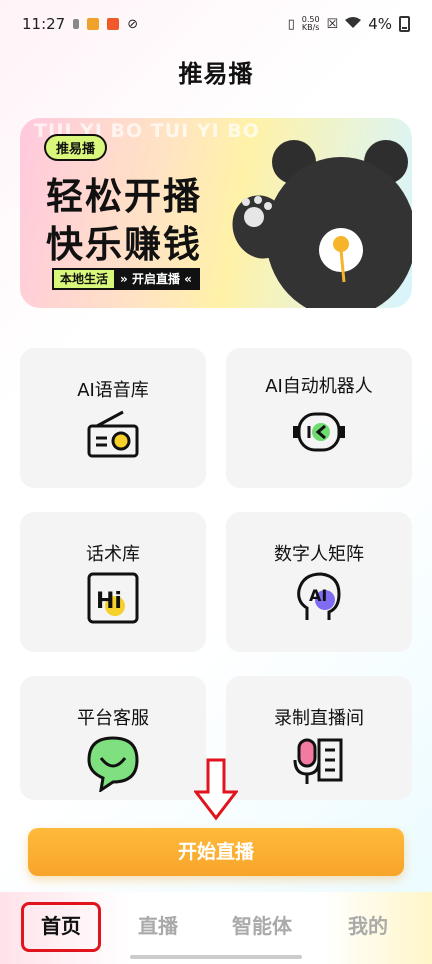 Image resolution: width=432 pixels, height=964 pixels. Describe the element at coordinates (380, 24) in the screenshot. I see `battery-percent: 4%` at that location.